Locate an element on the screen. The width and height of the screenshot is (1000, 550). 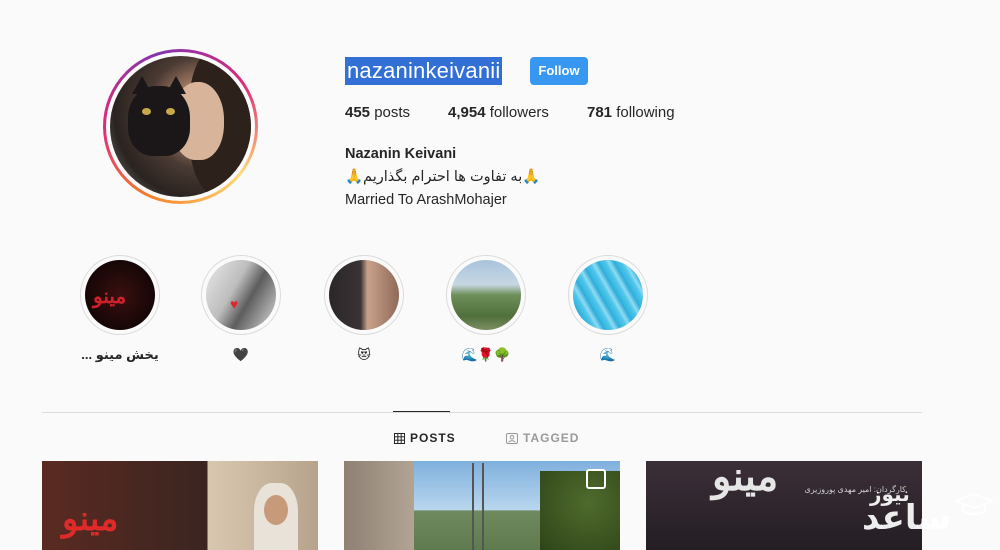
highlight-cover: ♥ is located at coordinates (241, 295).